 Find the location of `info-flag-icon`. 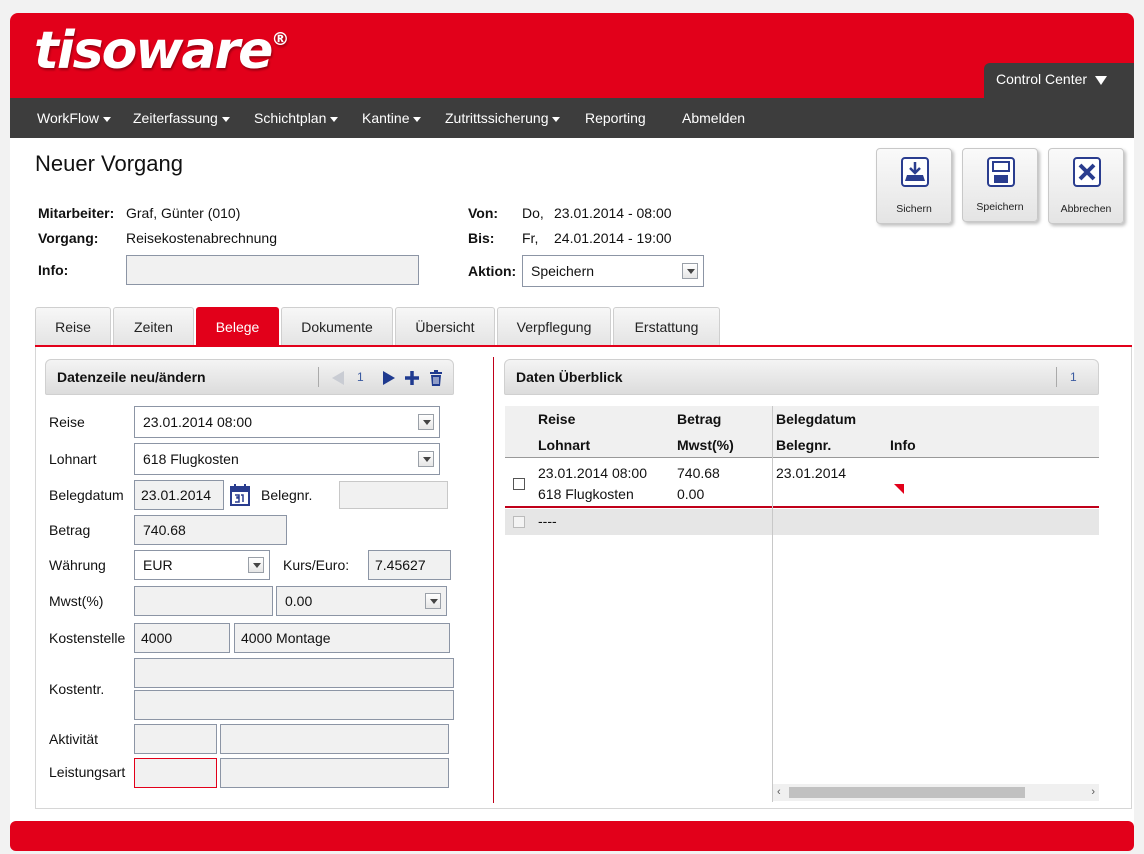

info-flag-icon is located at coordinates (899, 489).